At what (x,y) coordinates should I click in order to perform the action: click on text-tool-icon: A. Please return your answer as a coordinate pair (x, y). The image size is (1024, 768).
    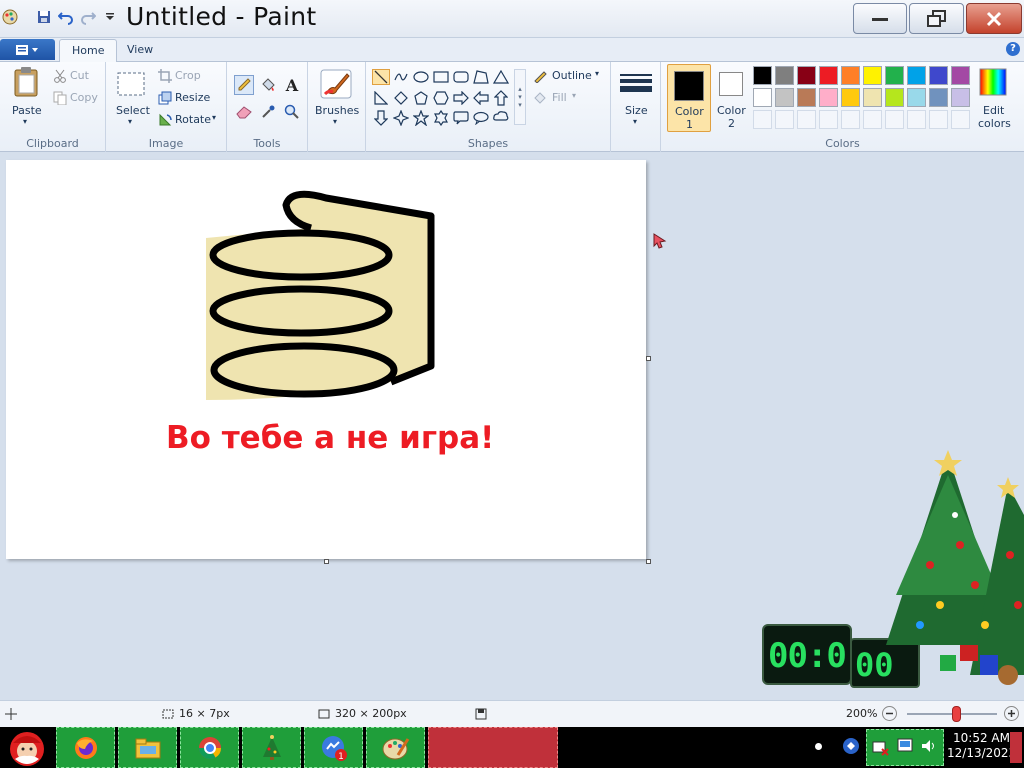
    Looking at the image, I should click on (292, 85).